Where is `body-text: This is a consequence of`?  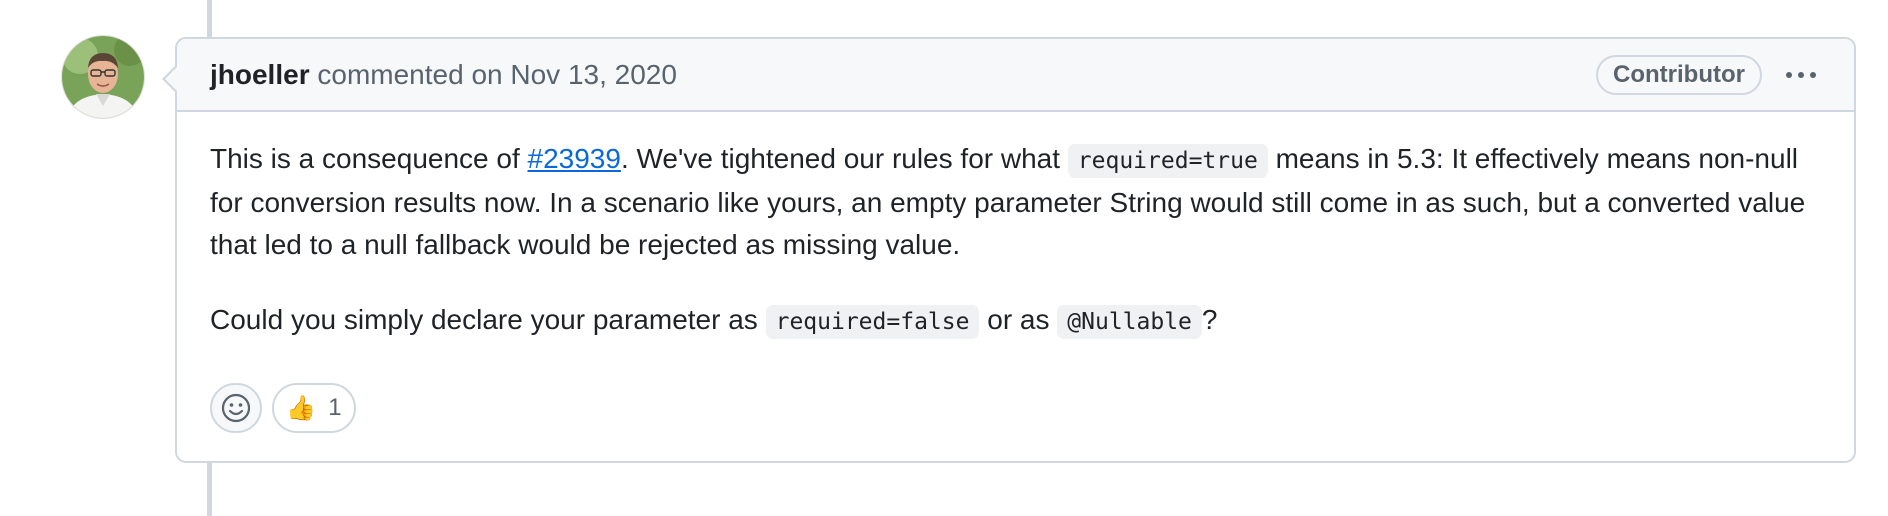
body-text: This is a consequence of is located at coordinates (369, 158).